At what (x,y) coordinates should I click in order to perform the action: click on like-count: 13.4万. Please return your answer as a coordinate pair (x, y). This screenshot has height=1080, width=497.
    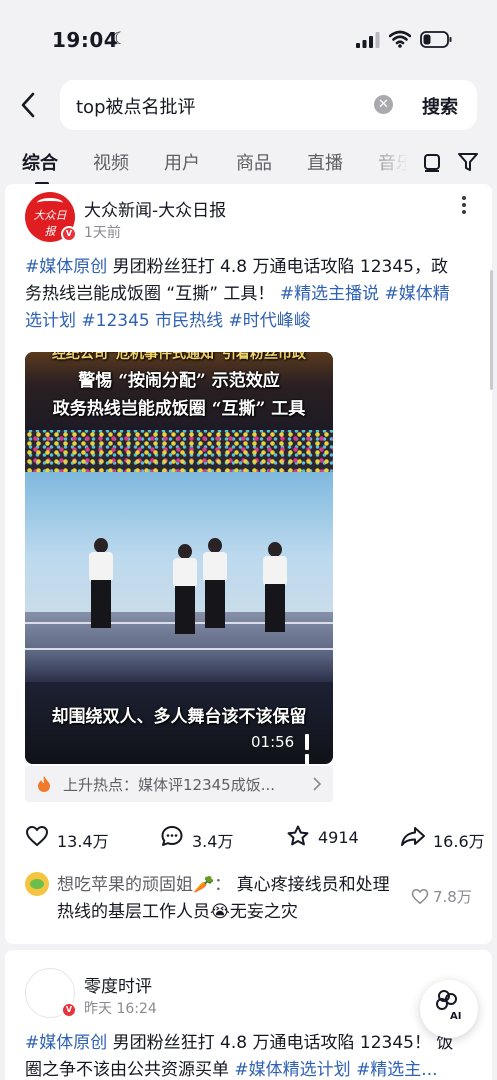
    Looking at the image, I should click on (83, 841).